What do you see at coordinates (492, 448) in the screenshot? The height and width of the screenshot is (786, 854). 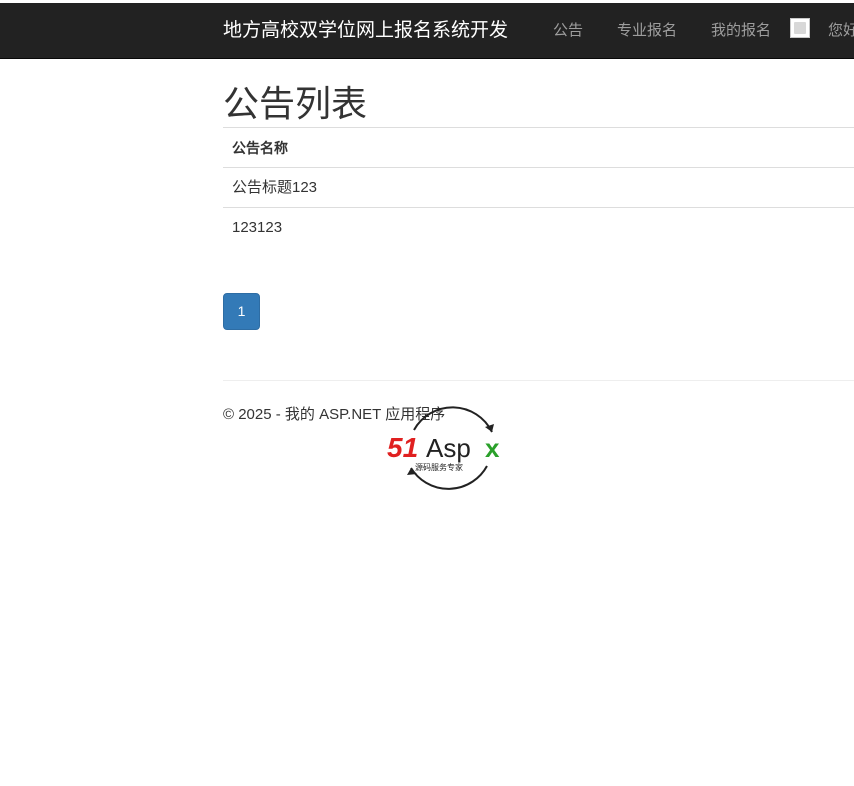 I see `logo-x-text: x` at bounding box center [492, 448].